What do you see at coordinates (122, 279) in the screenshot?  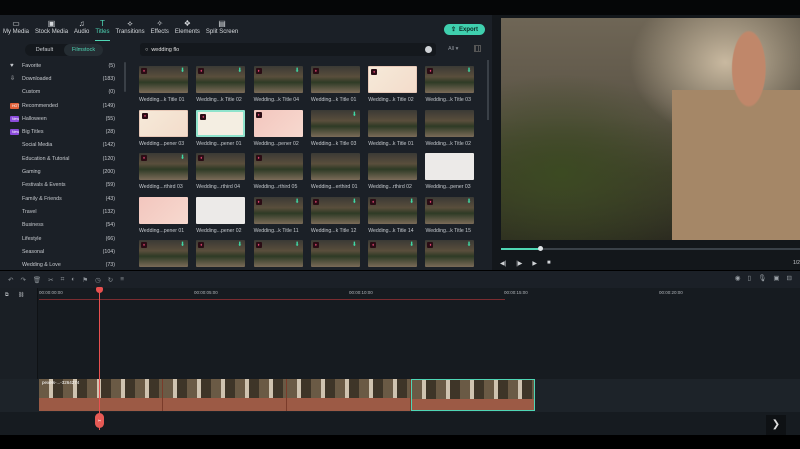 I see `adjust-icon: ≡` at bounding box center [122, 279].